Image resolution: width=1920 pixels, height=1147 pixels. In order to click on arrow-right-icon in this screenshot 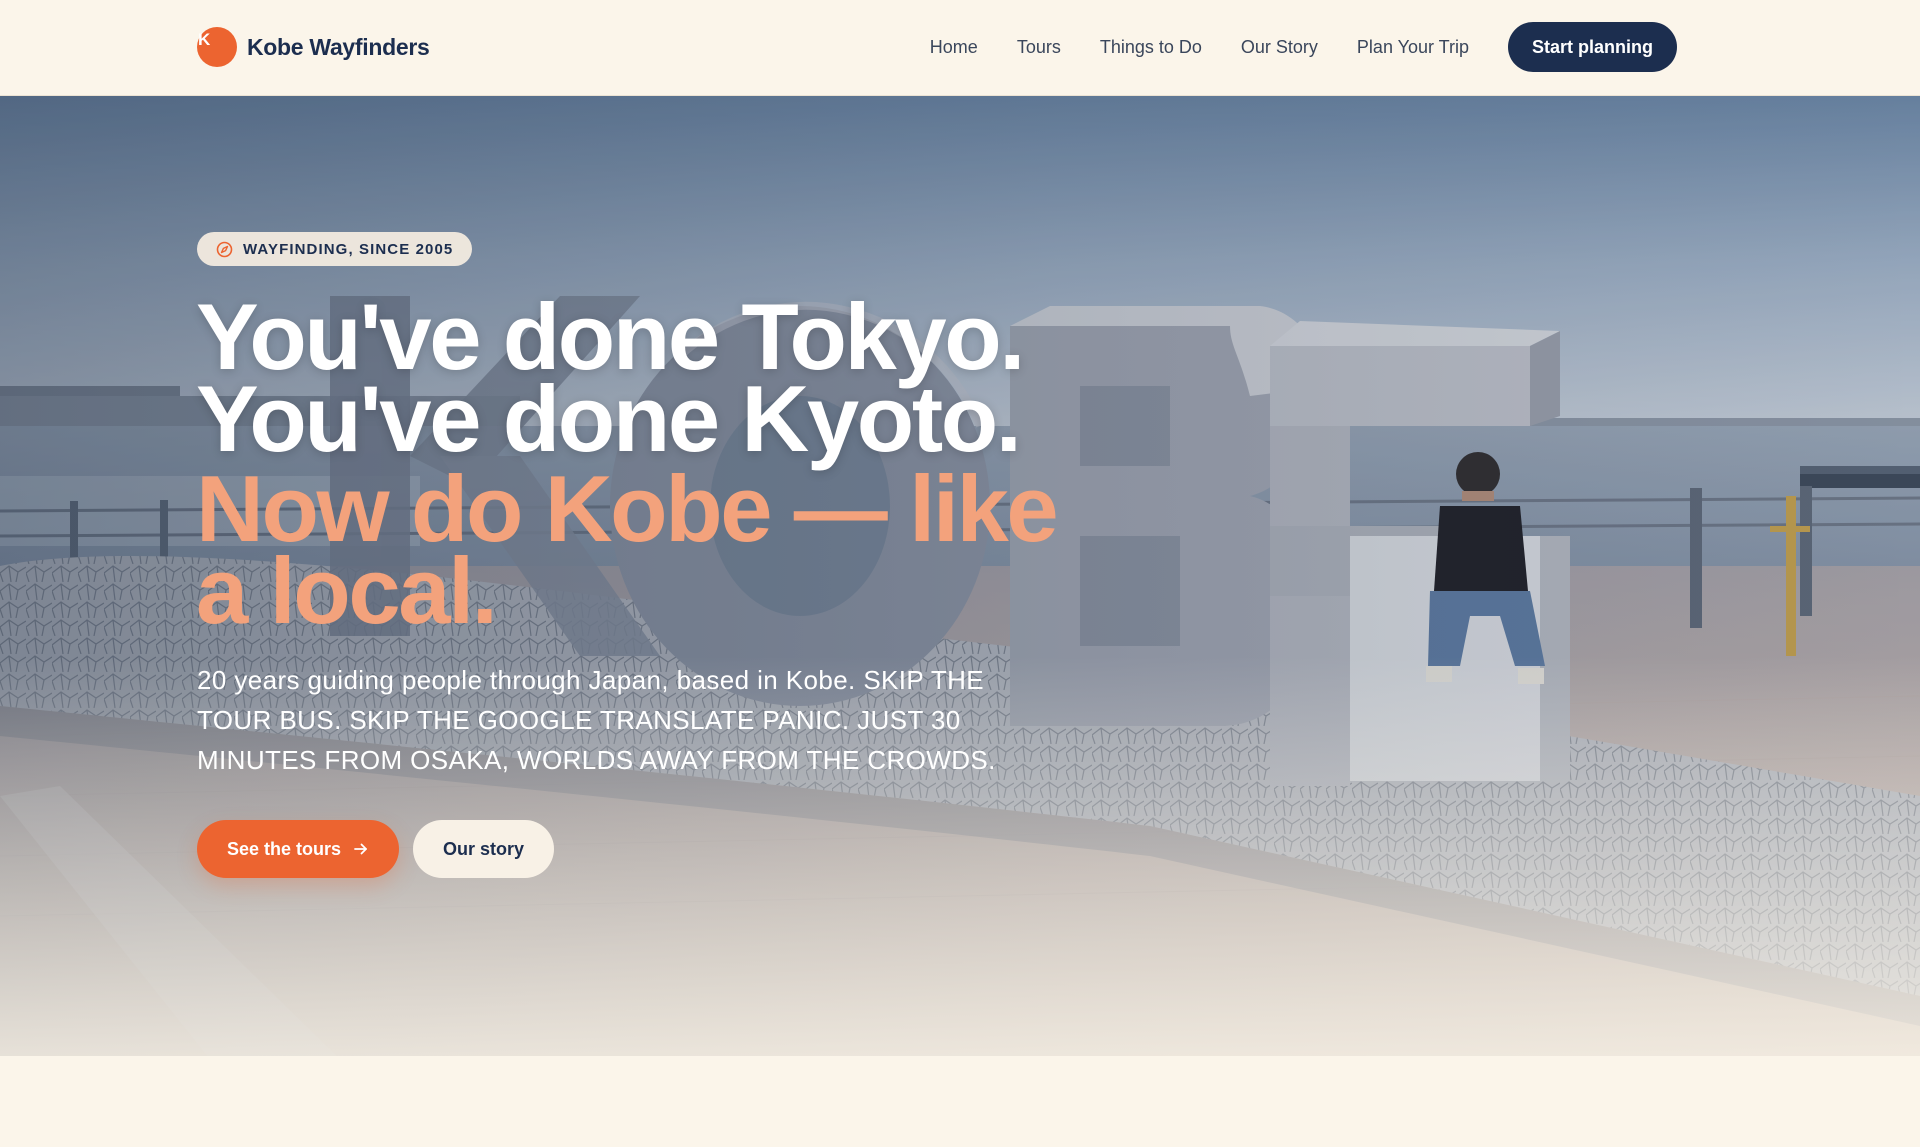, I will do `click(361, 849)`.